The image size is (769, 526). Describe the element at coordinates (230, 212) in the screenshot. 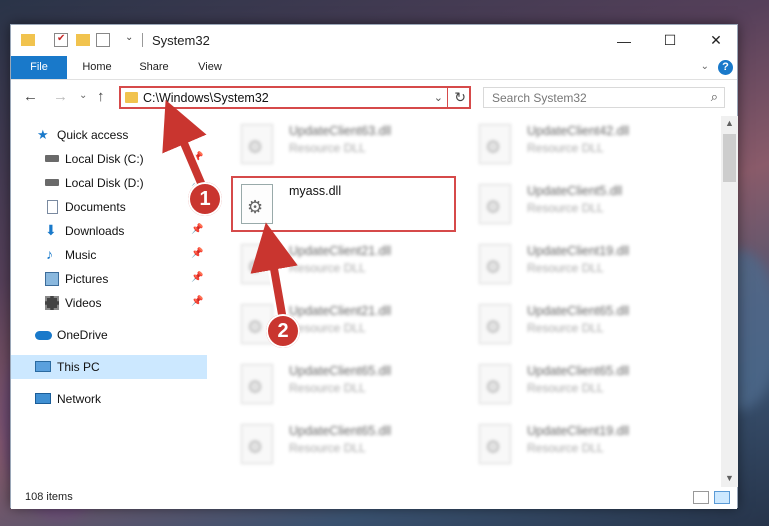

I see `annotation-arrows` at that location.